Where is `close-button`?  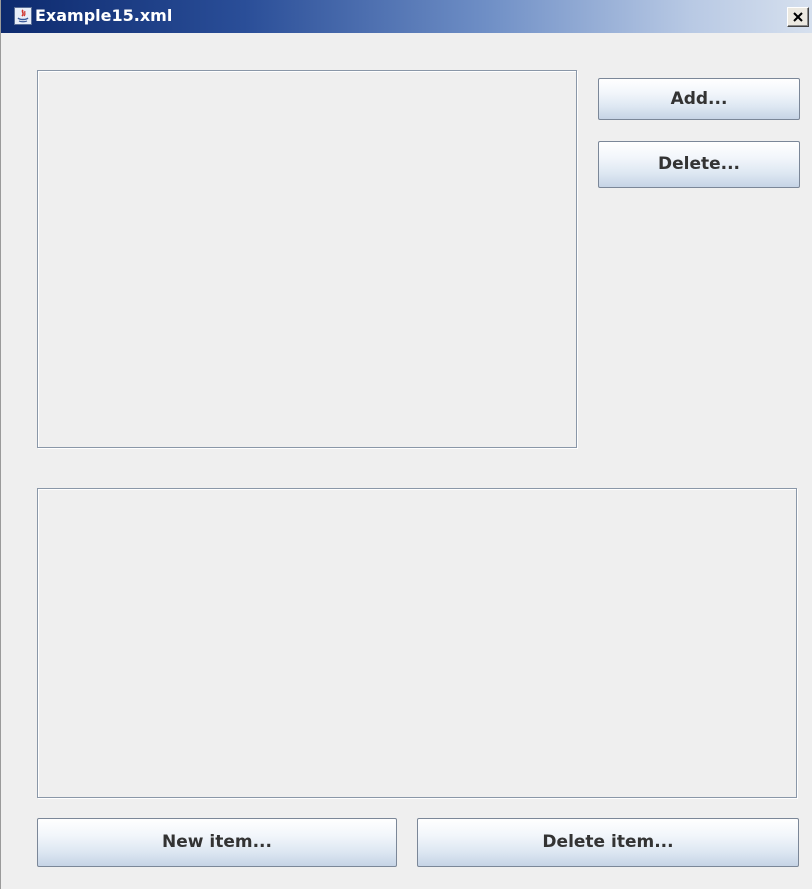
close-button is located at coordinates (798, 17).